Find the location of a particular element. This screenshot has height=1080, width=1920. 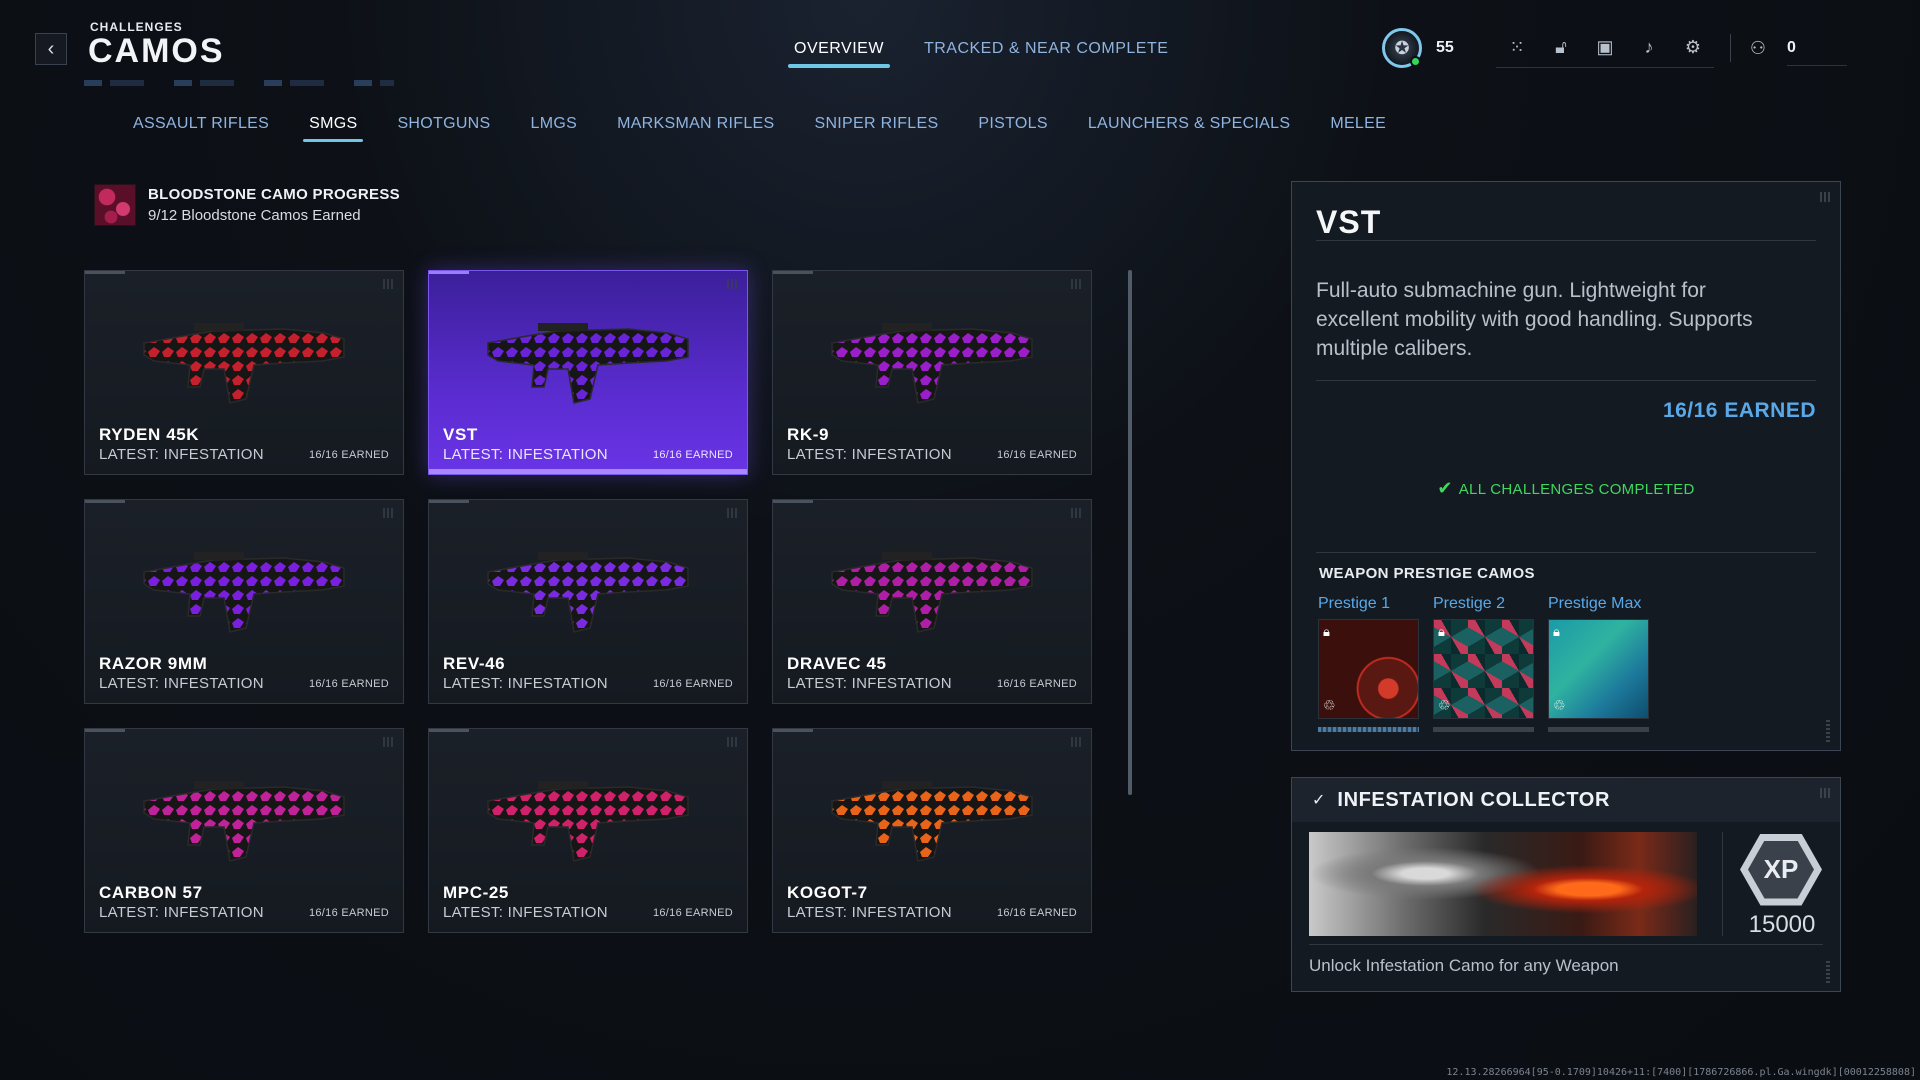

weapon-card-vst: VST LATEST: INFESTATION 16/16 EARNED is located at coordinates (588, 372).